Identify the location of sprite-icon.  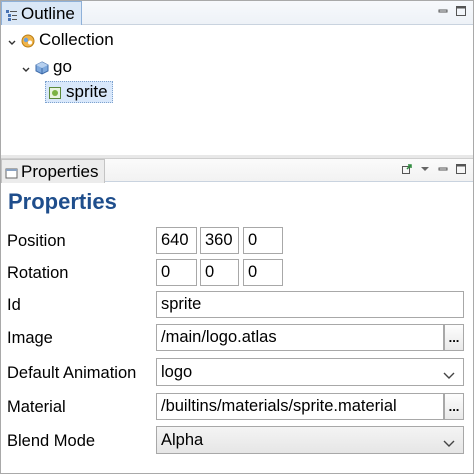
(55, 92).